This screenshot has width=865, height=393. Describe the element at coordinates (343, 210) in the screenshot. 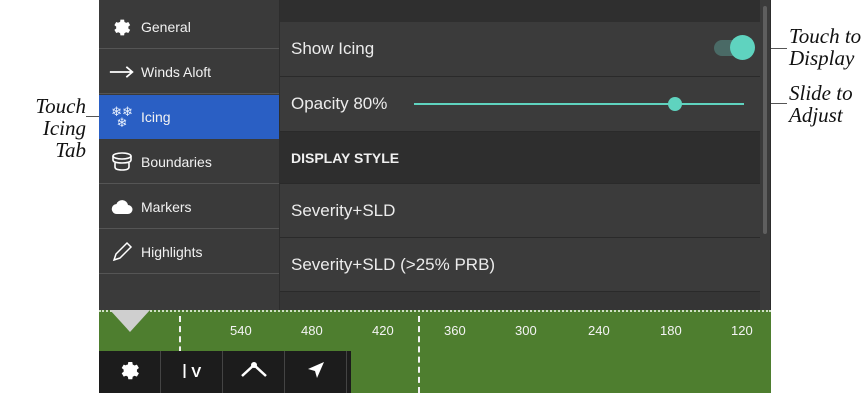

I see `style-option-label: Severity+SLD` at that location.